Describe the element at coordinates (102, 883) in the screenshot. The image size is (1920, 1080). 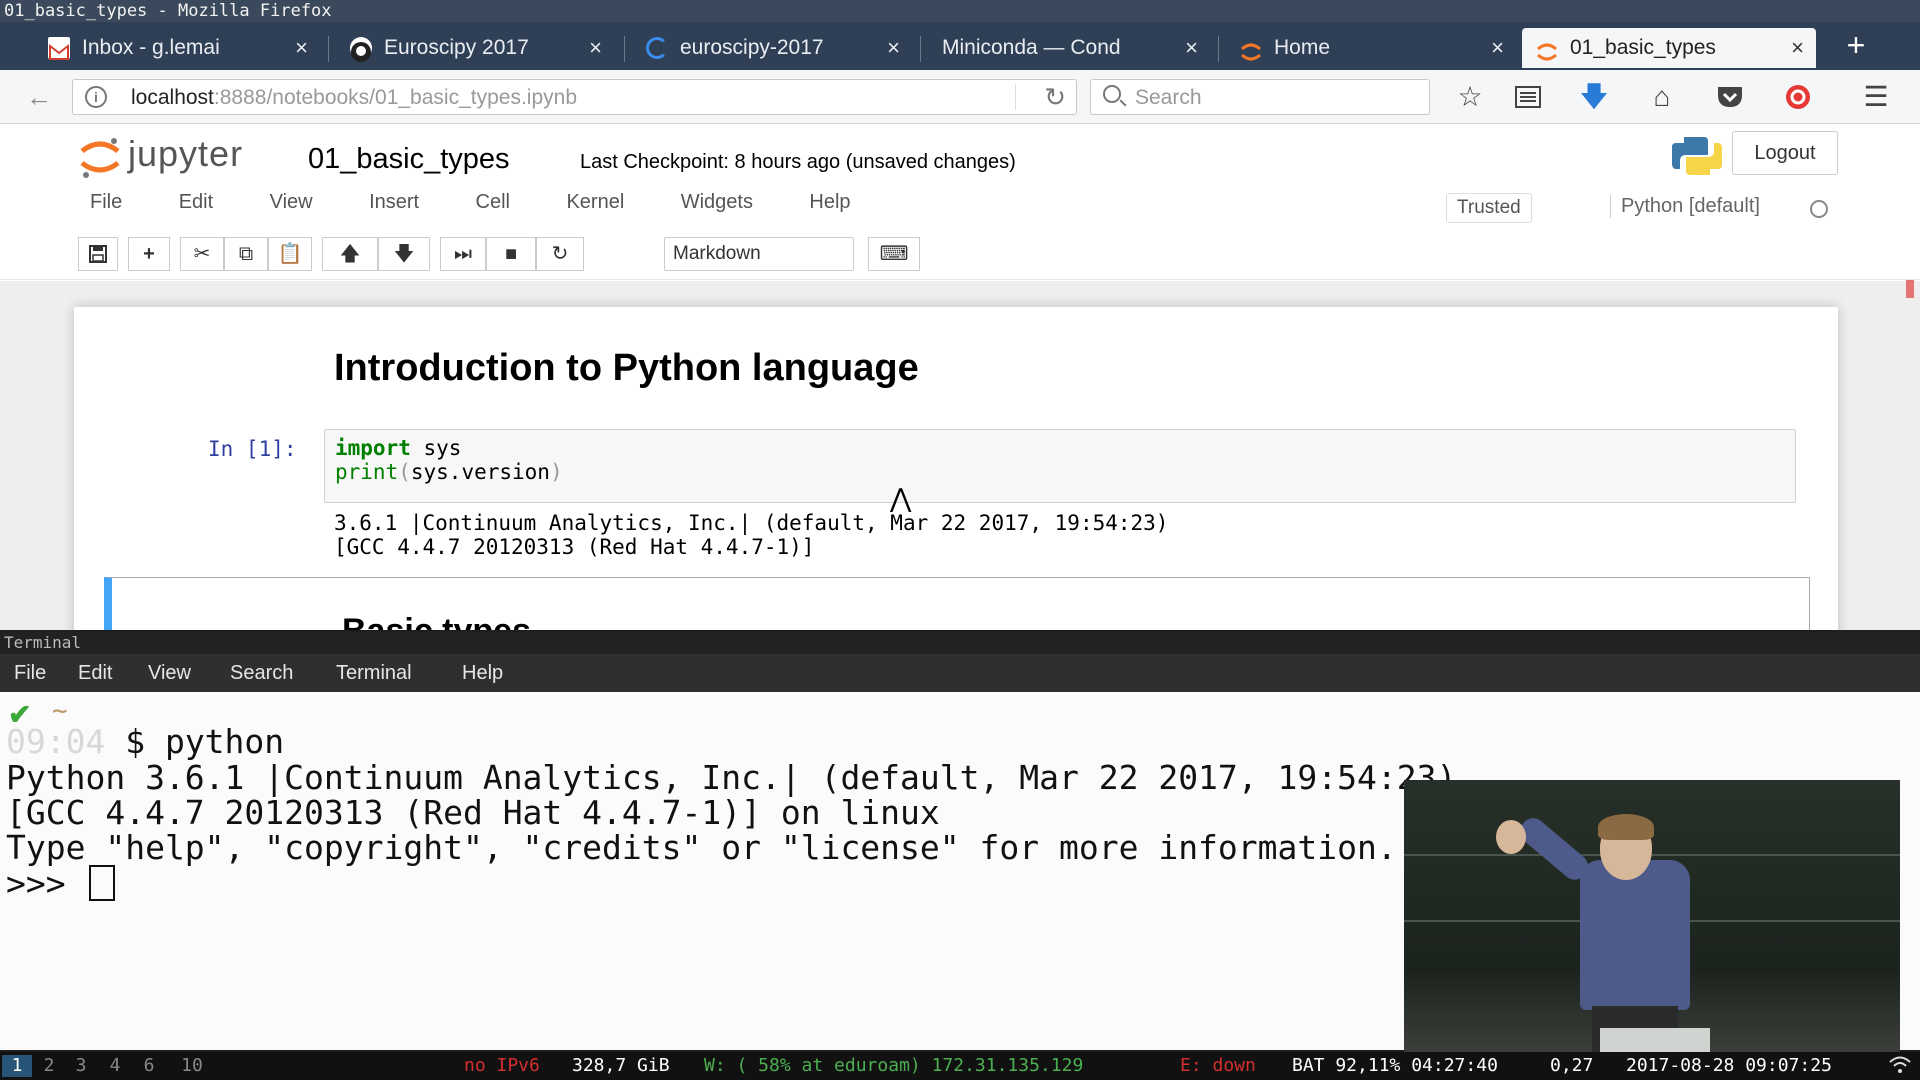
I see `terminal-cursor` at that location.